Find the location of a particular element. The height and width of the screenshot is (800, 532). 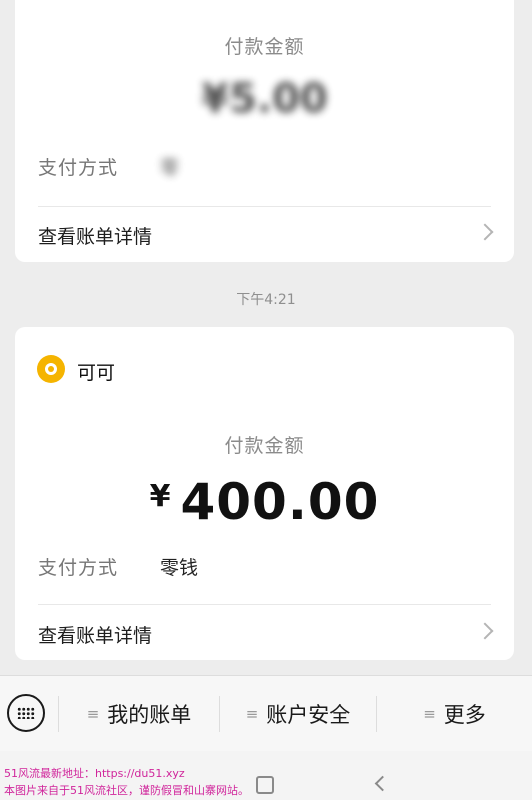

menu-label: 我的账单 is located at coordinates (149, 715).